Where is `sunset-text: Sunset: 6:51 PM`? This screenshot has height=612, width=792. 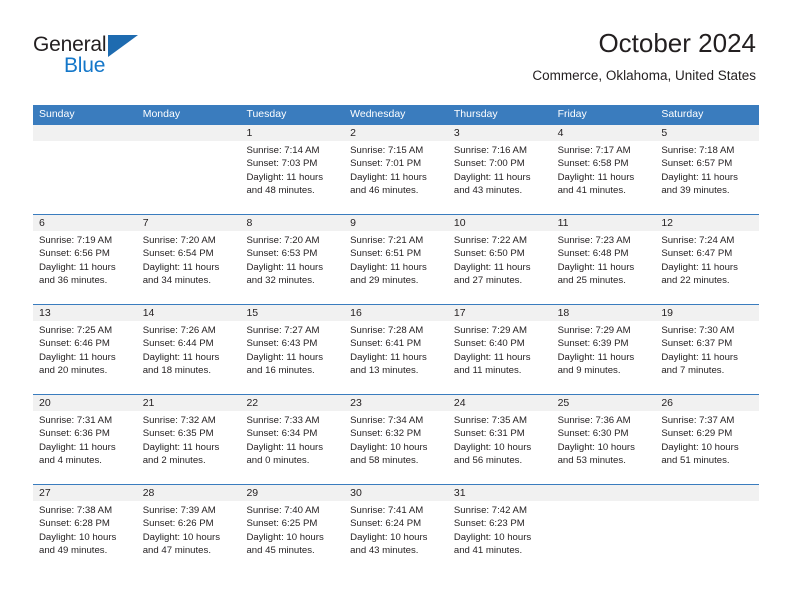 sunset-text: Sunset: 6:51 PM is located at coordinates (386, 254).